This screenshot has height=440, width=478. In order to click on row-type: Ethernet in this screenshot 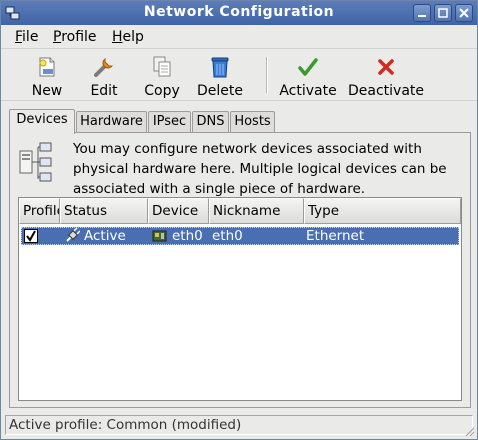, I will do `click(335, 236)`.